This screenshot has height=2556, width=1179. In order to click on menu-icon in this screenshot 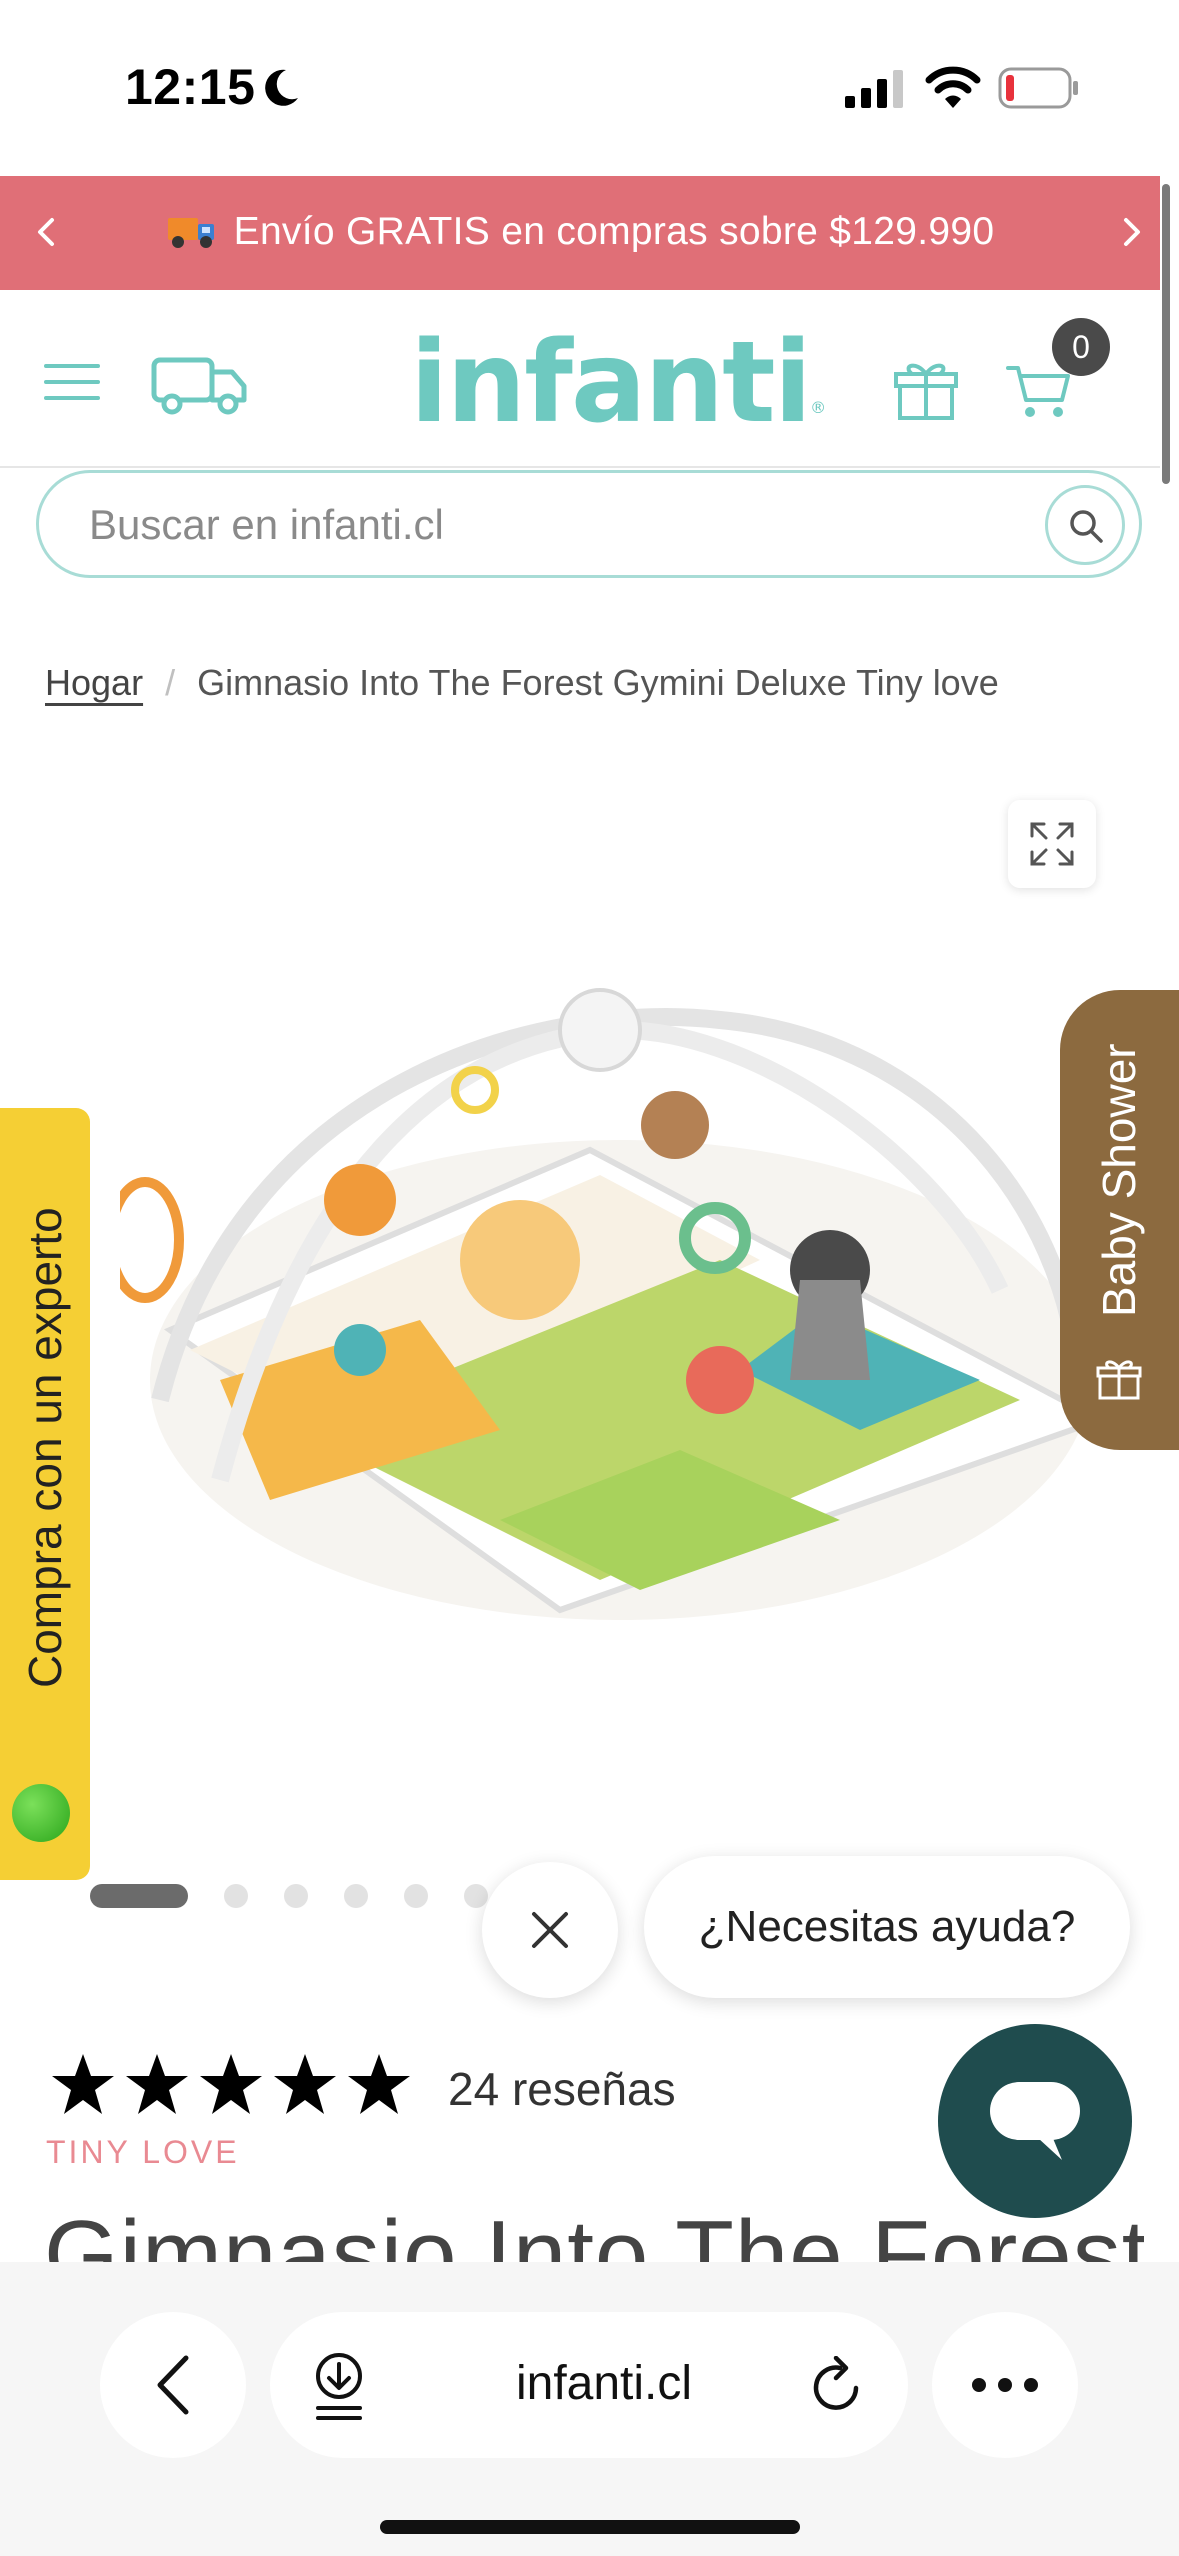, I will do `click(72, 382)`.